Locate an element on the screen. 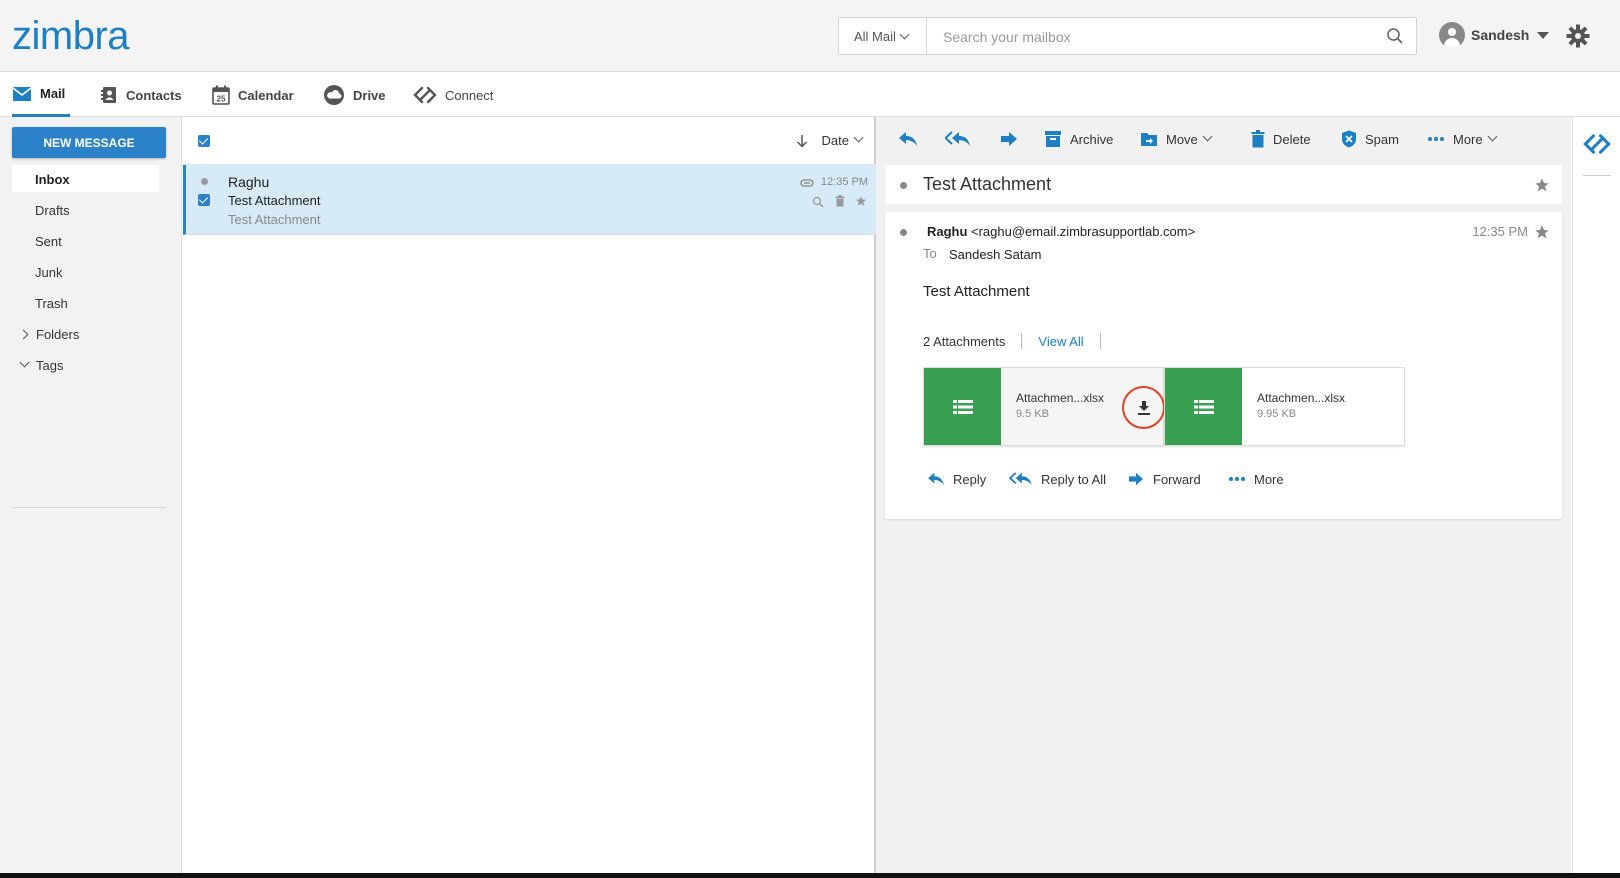 The image size is (1620, 878). move-label: Move is located at coordinates (1182, 139).